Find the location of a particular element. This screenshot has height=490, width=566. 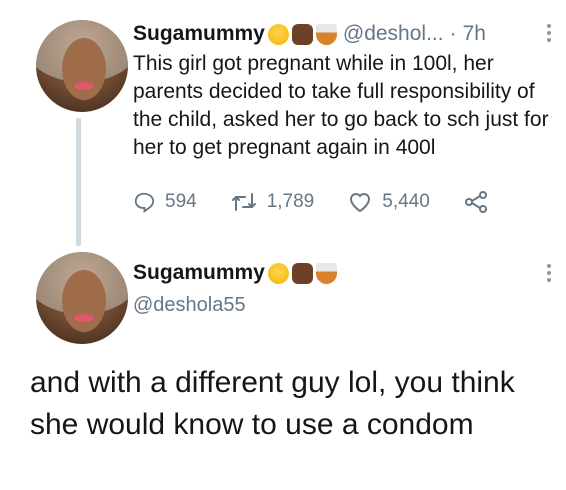

user-handle: @deshola55 is located at coordinates (189, 305).